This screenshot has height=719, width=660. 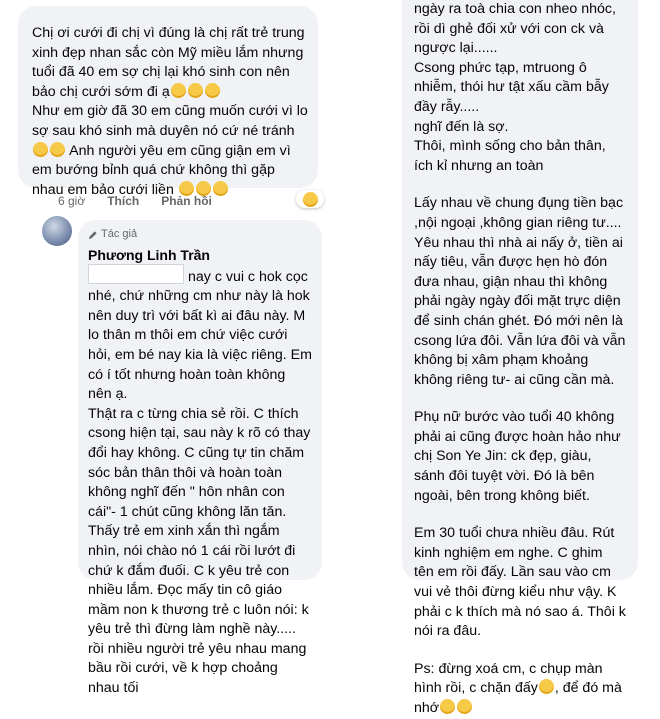 I want to click on like-button: Thích, so click(x=123, y=201).